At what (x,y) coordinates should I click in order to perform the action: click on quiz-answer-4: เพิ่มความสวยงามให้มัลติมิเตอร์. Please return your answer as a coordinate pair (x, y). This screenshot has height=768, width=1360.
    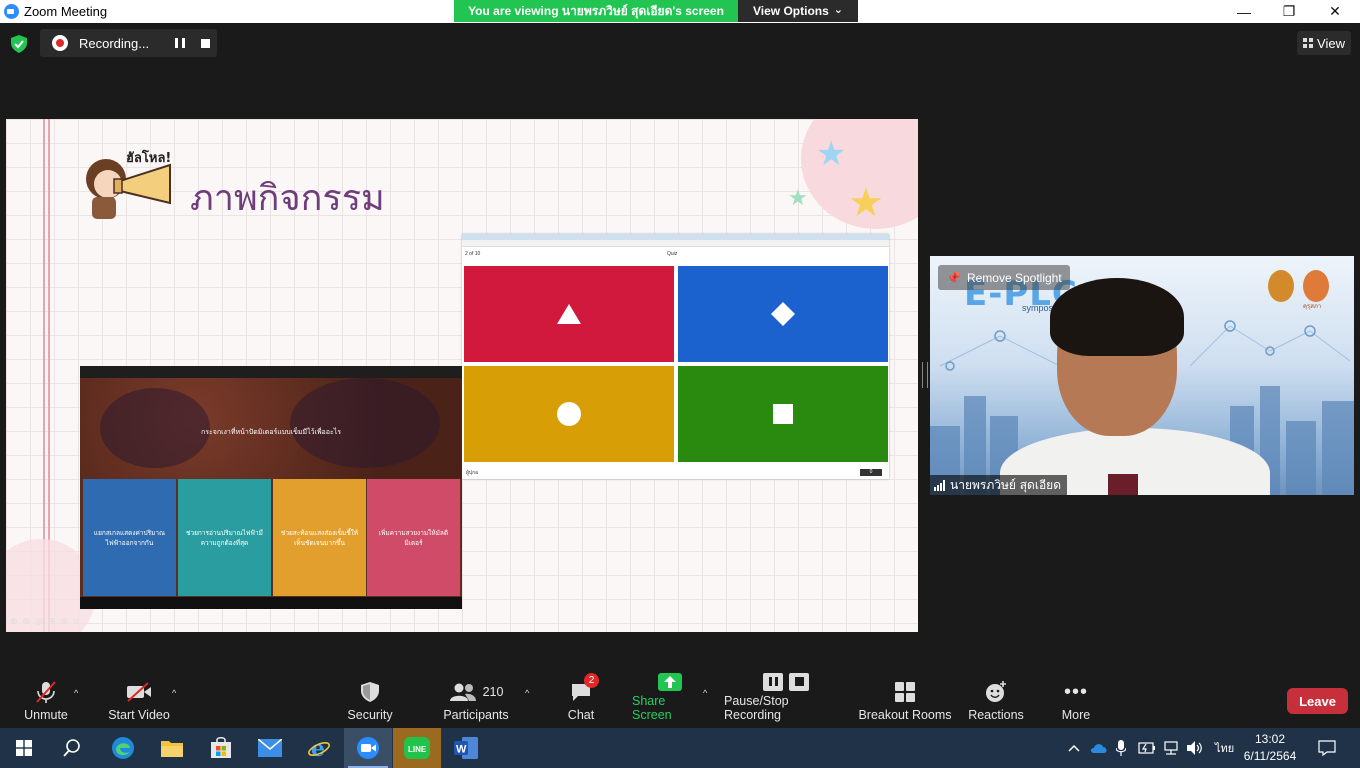
    Looking at the image, I should click on (413, 537).